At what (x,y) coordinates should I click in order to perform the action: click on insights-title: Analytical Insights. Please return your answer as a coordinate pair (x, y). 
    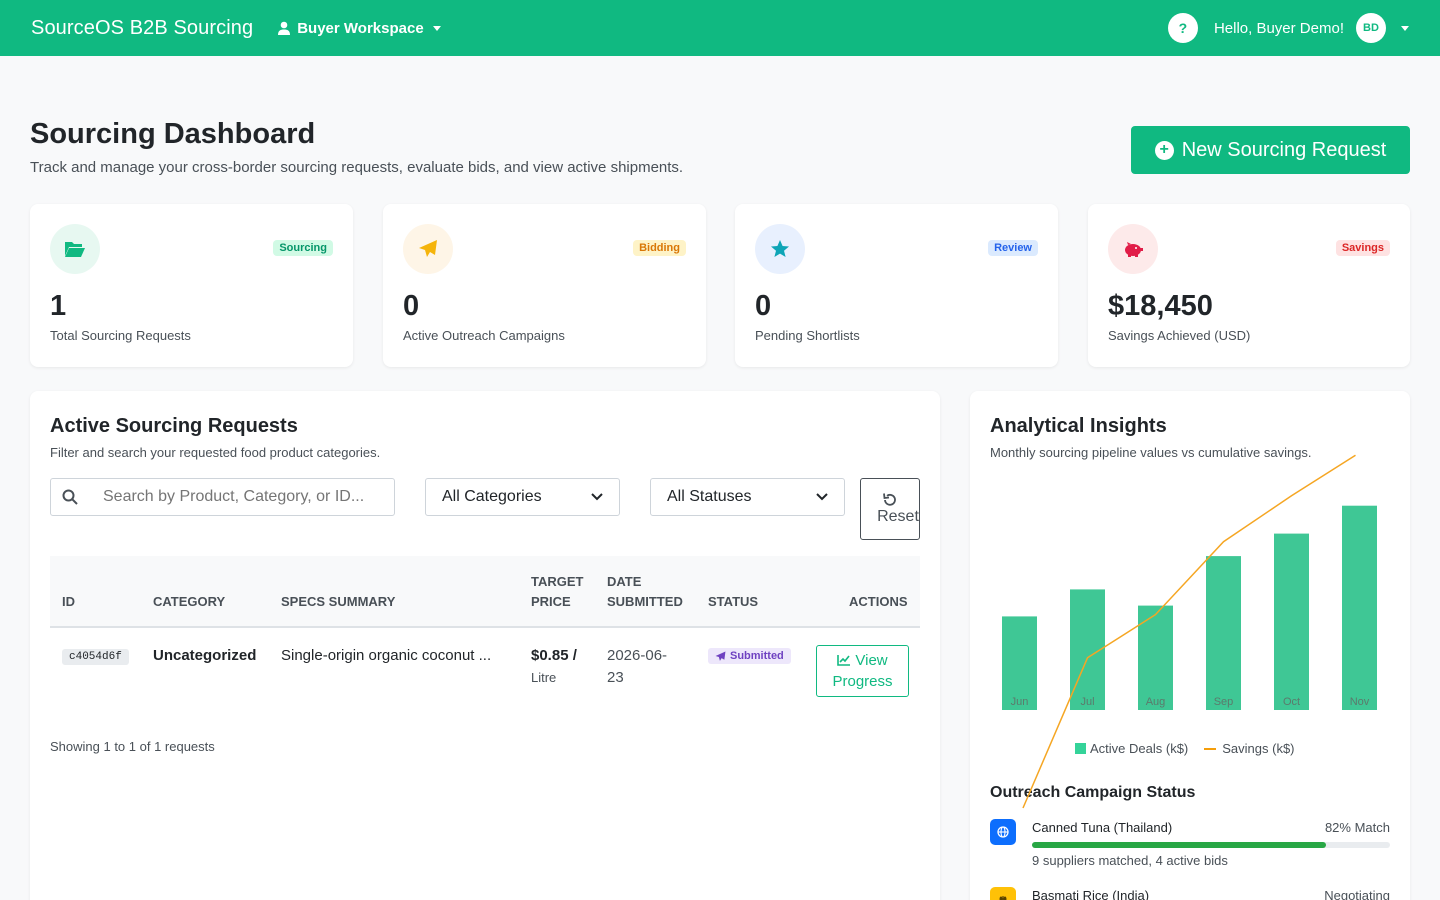
    Looking at the image, I should click on (1078, 426).